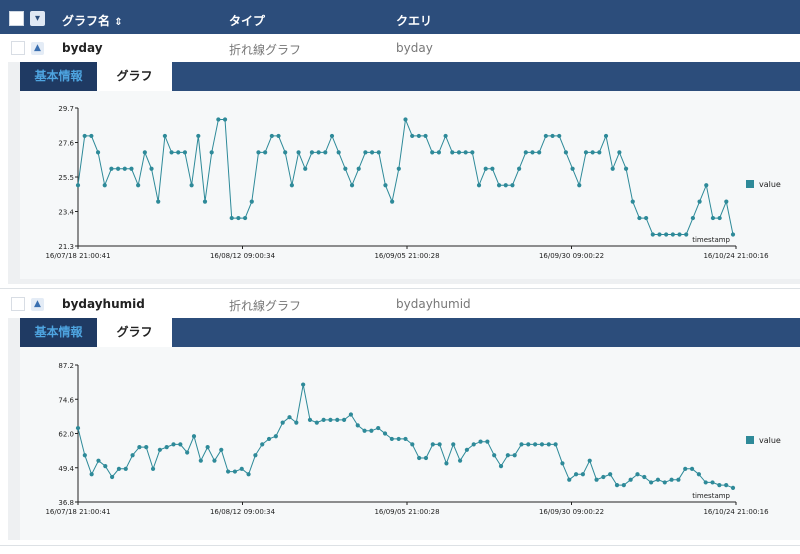 The image size is (800, 554). Describe the element at coordinates (571, 256) in the screenshot. I see `x-tick-label: 16/09/30 09:00:22` at that location.